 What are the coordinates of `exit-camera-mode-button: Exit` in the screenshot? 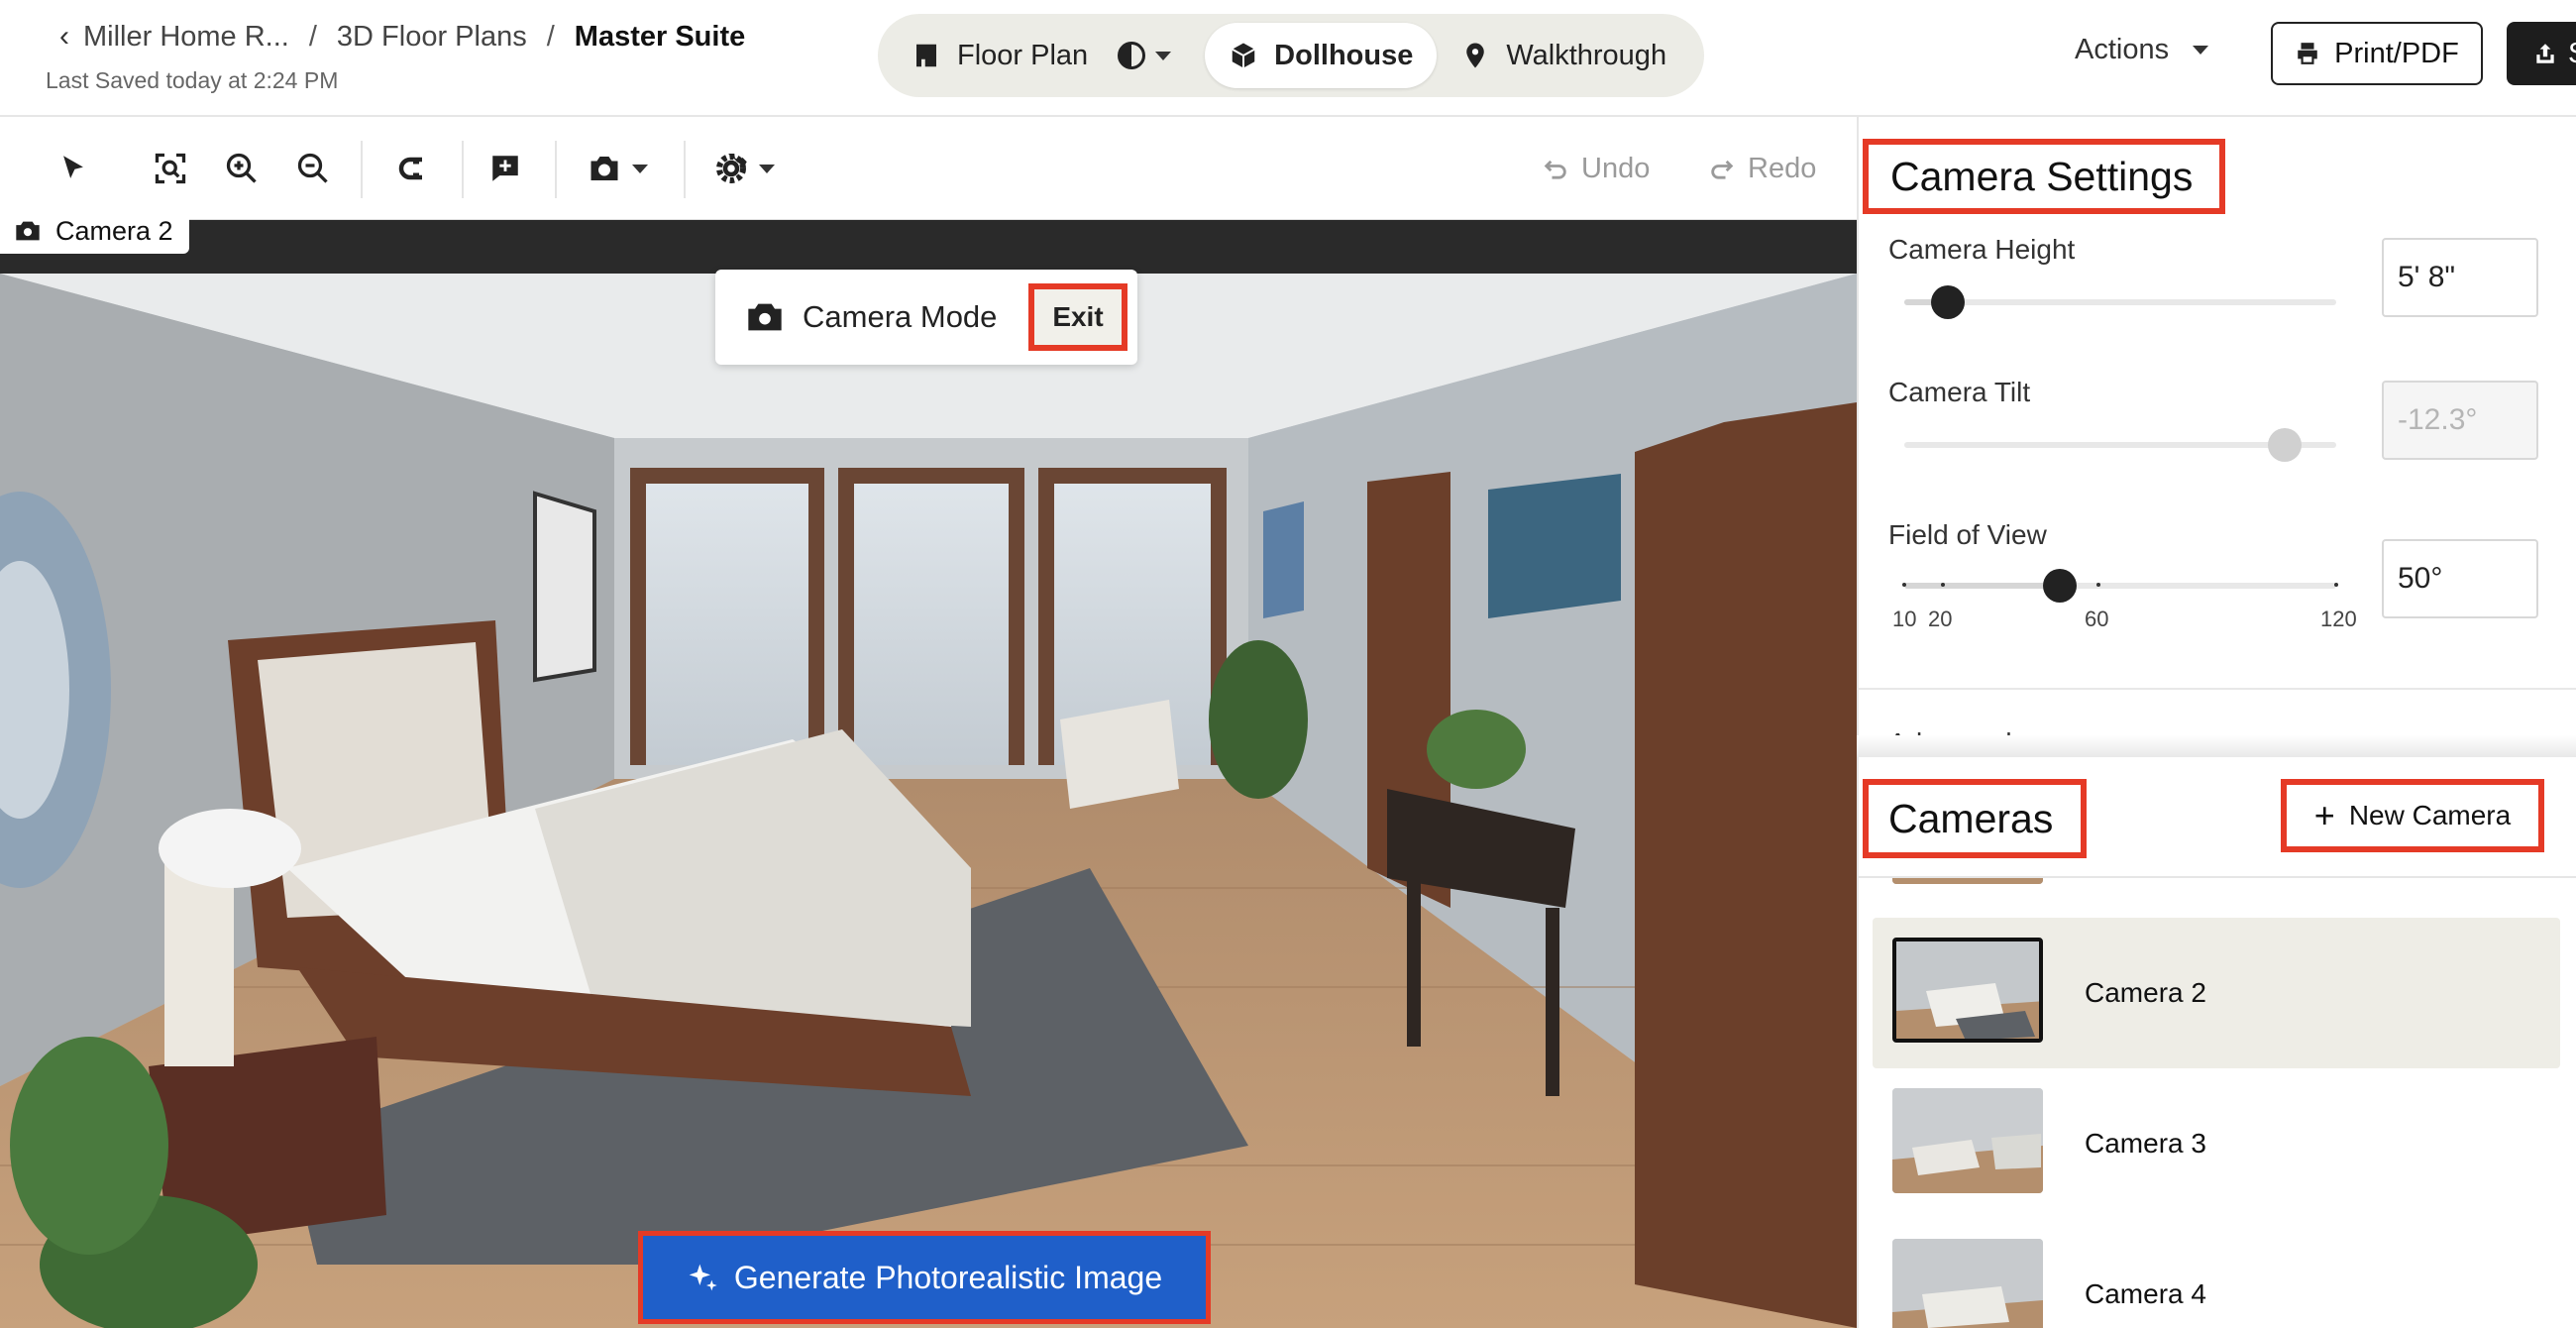 It's located at (1077, 317).